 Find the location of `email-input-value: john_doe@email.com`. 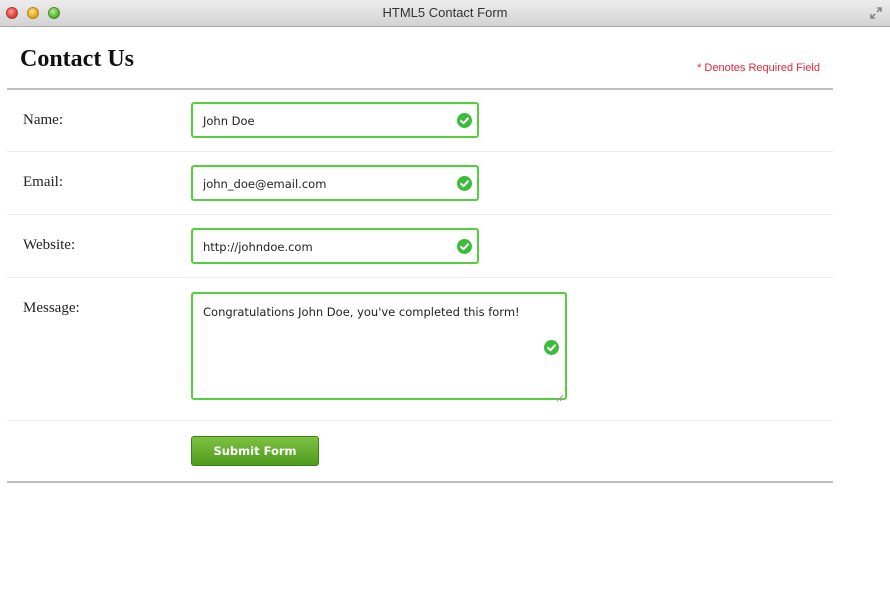

email-input-value: john_doe@email.com is located at coordinates (265, 184).